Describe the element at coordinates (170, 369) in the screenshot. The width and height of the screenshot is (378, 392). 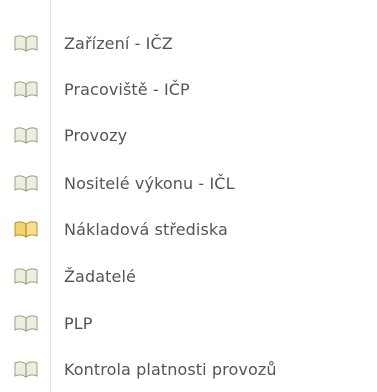
I see `menu-item-label: Kontrola platnosti provozů` at that location.